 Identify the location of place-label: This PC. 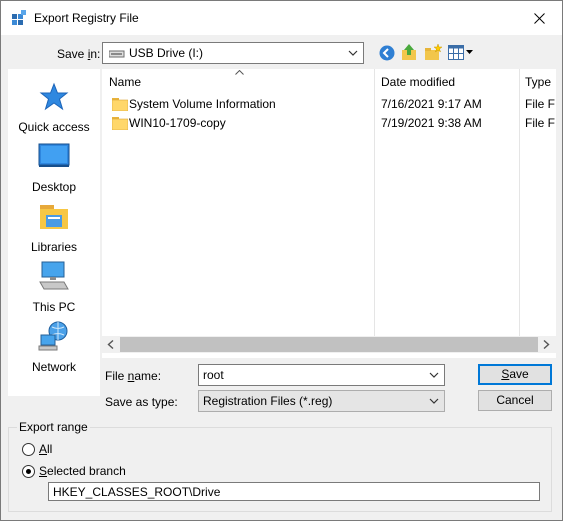
(54, 307).